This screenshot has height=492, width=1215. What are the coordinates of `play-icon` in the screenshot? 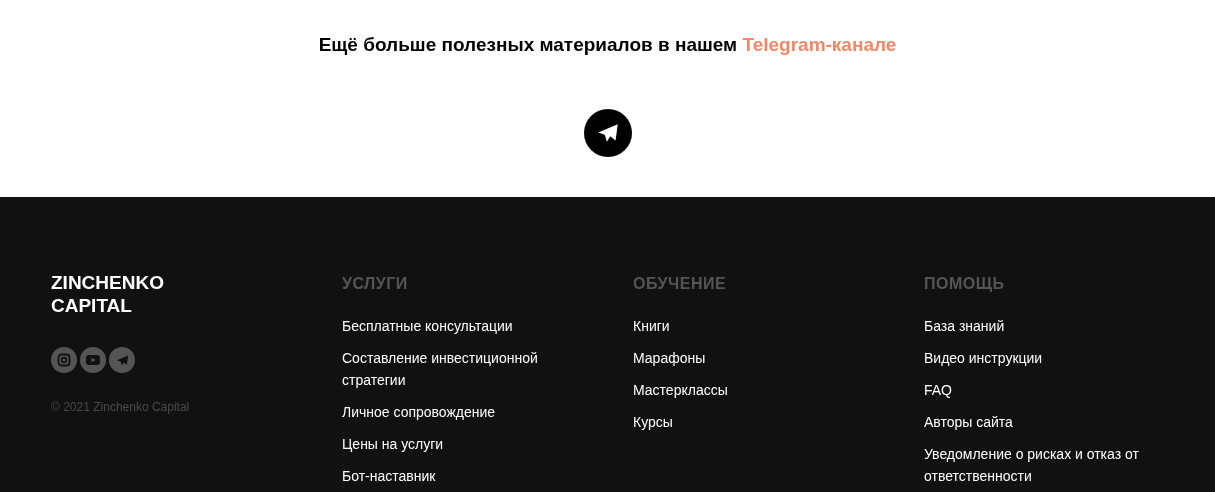 It's located at (93, 360).